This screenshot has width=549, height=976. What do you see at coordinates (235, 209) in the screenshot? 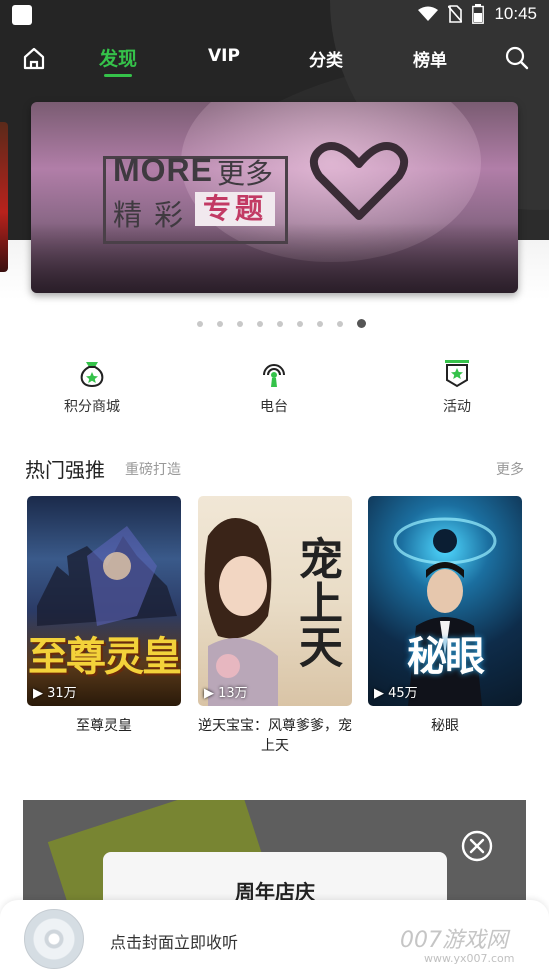
I see `banner-title-topic: 专题` at bounding box center [235, 209].